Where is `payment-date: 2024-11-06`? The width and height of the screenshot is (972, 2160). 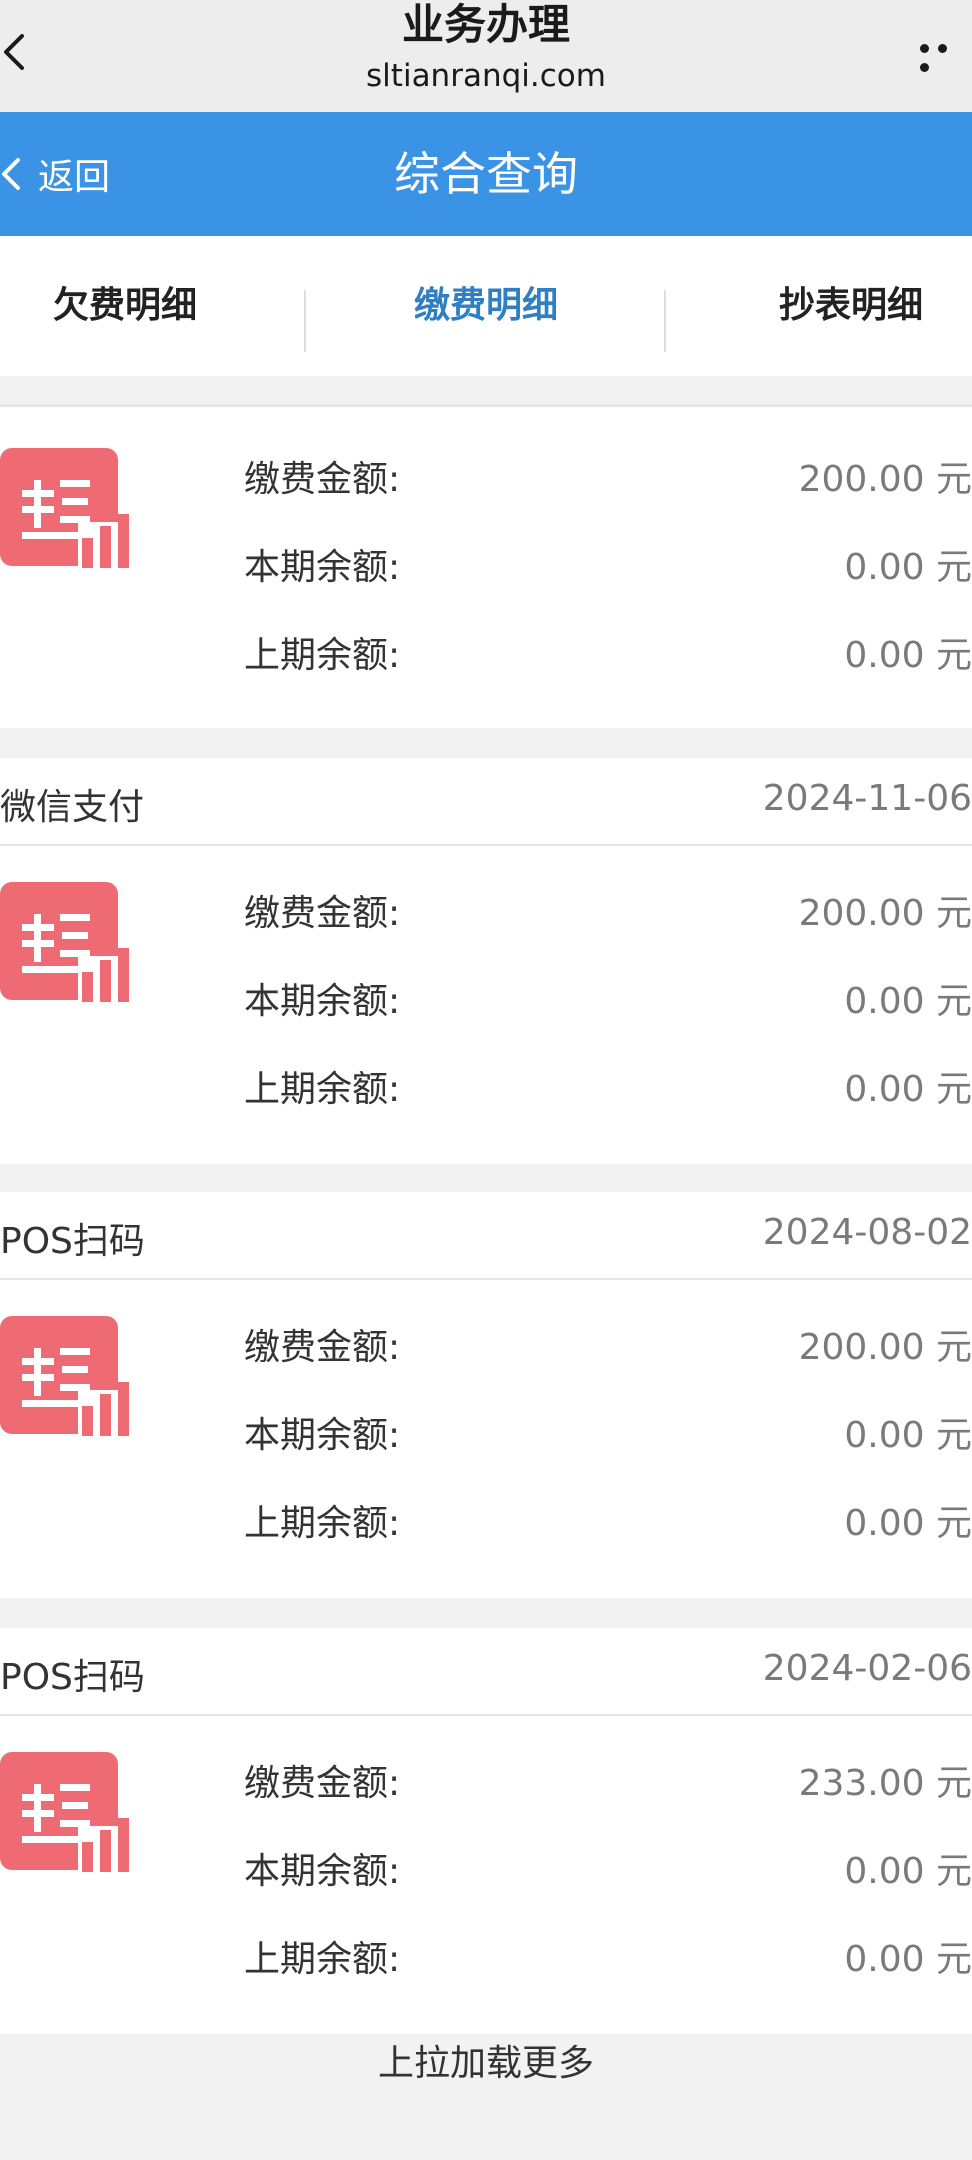
payment-date: 2024-11-06 is located at coordinates (867, 798).